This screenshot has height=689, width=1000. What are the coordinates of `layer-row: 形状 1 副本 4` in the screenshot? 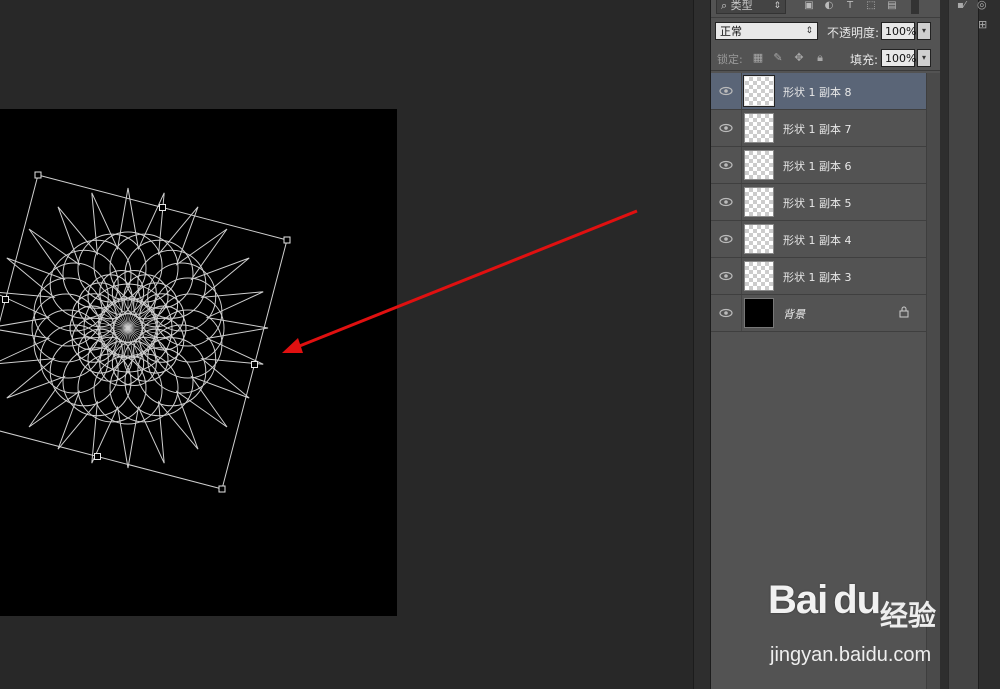 It's located at (818, 239).